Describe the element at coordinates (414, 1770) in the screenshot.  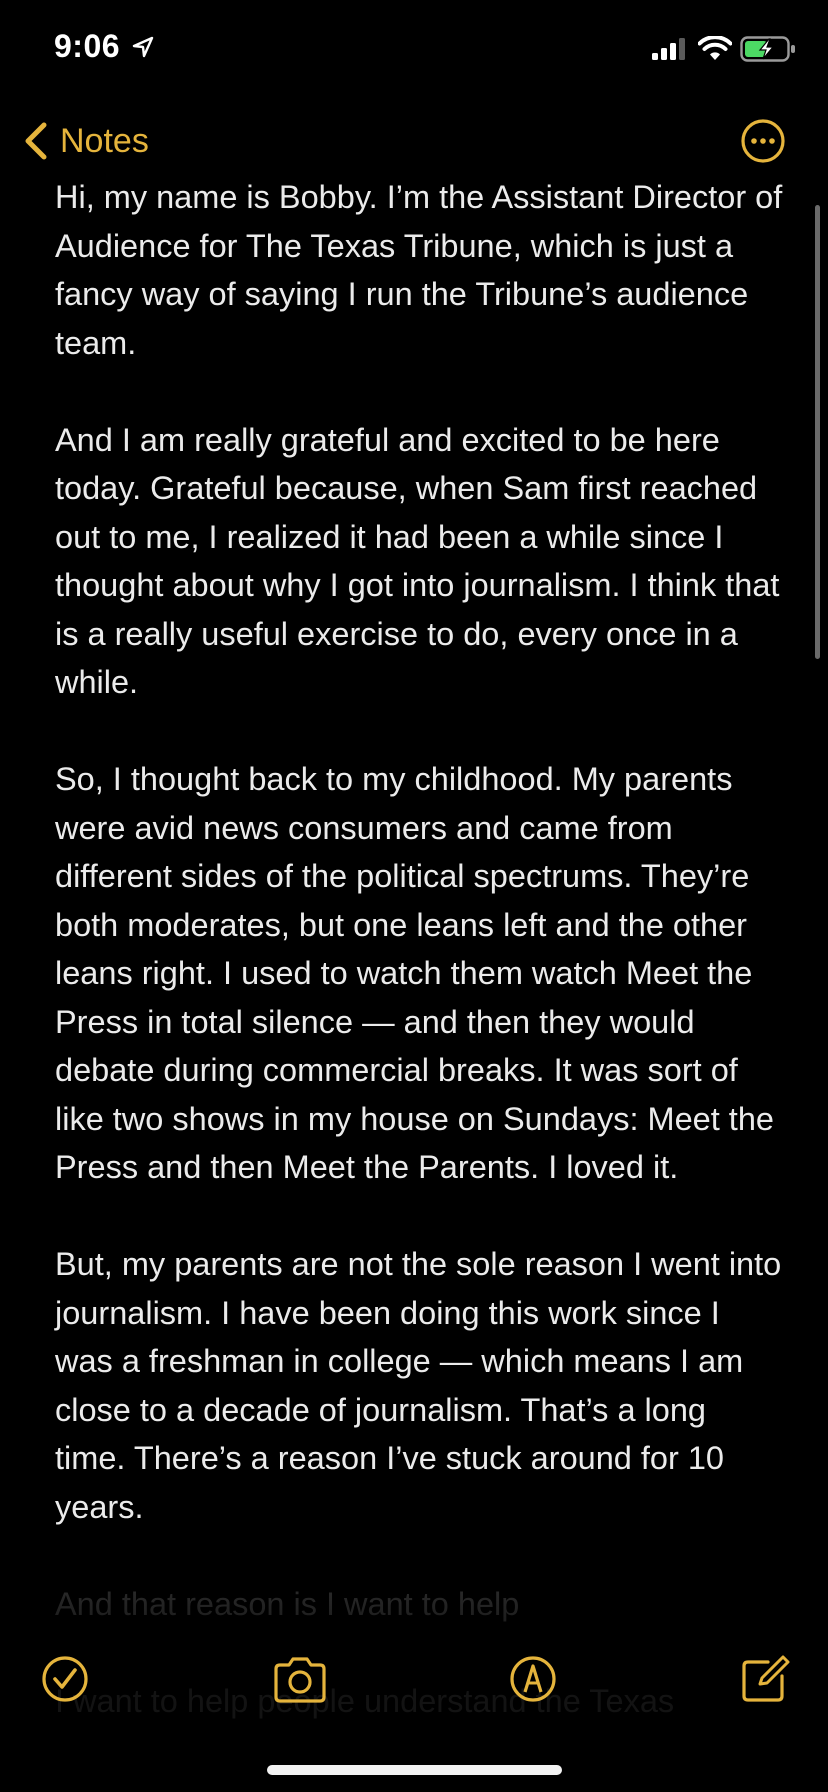
I see `home-indicator` at that location.